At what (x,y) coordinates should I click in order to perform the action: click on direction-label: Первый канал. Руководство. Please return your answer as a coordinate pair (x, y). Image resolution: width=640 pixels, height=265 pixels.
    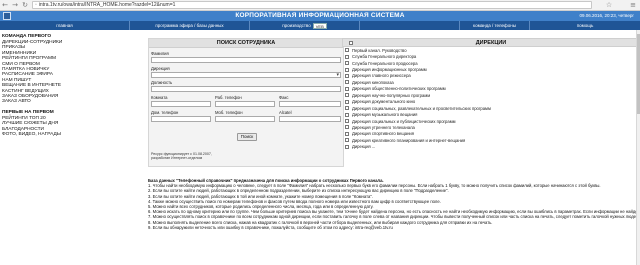
    Looking at the image, I should click on (379, 50).